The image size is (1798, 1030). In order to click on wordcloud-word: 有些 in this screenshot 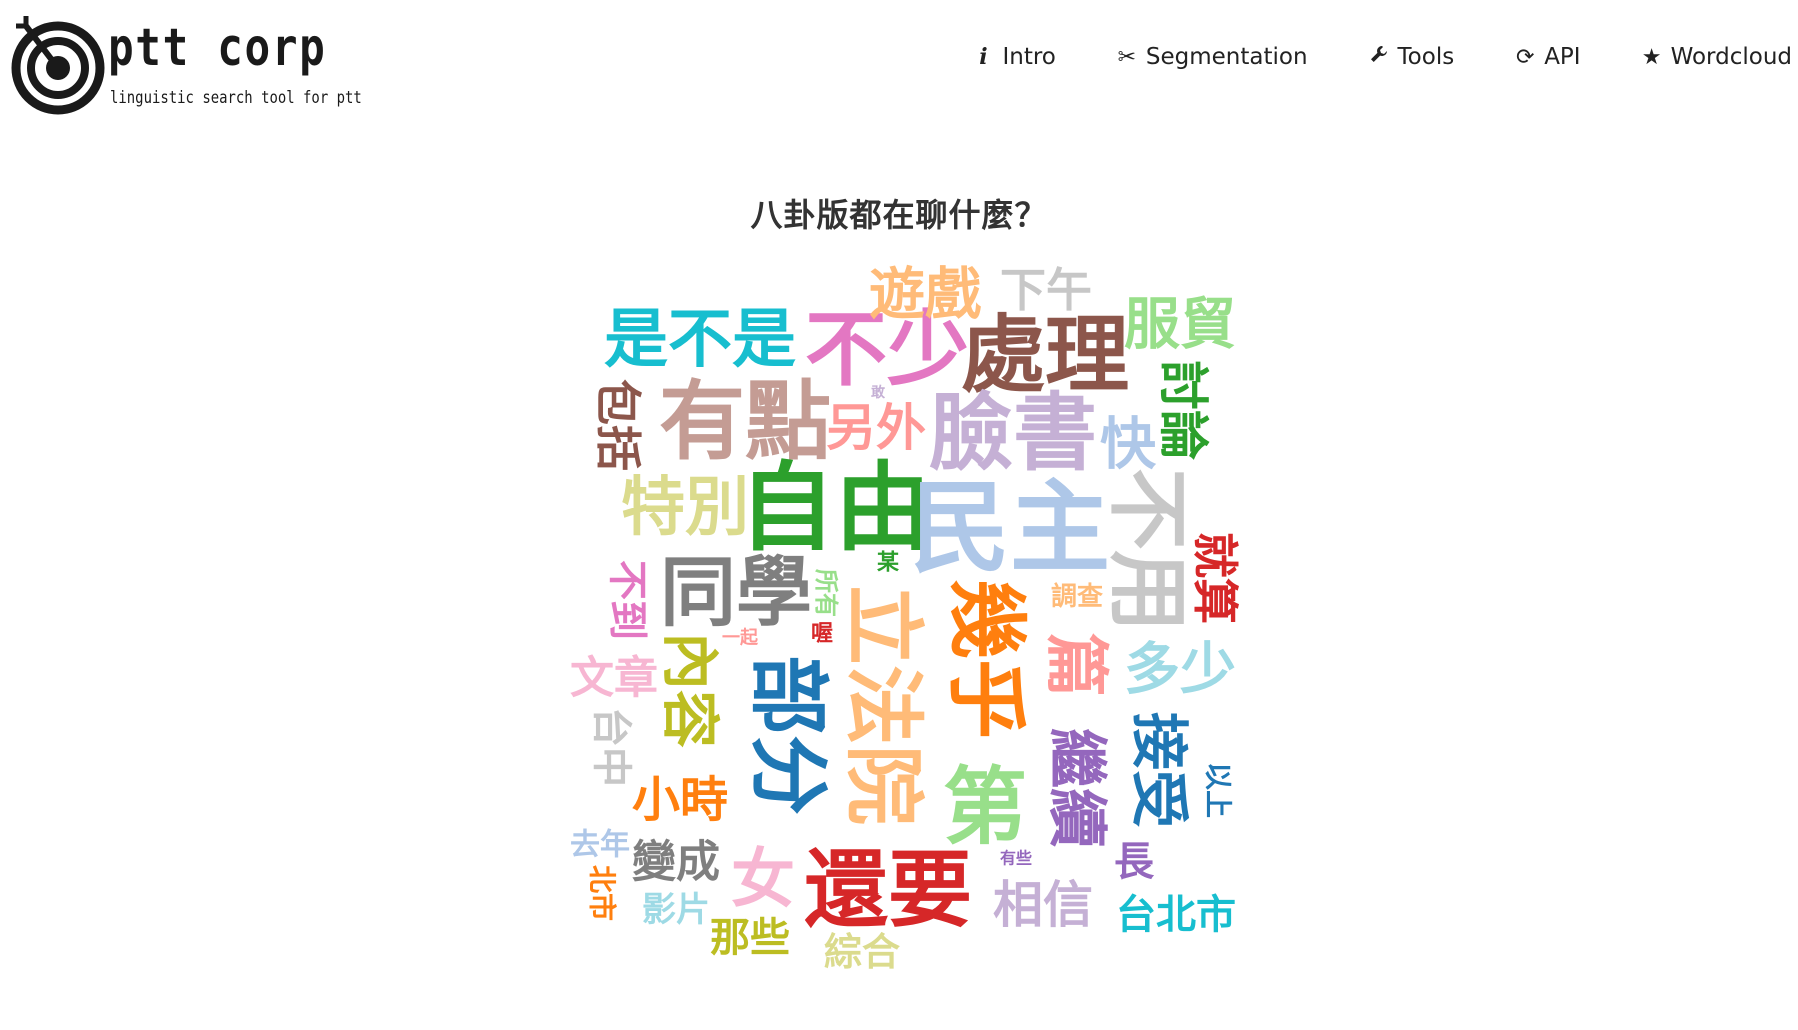, I will do `click(1016, 858)`.